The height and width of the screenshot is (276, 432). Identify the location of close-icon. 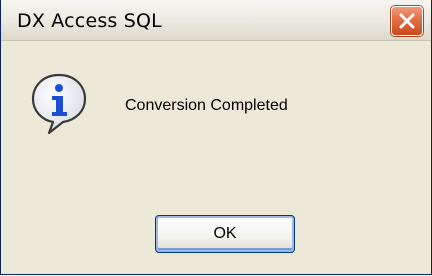
(407, 21).